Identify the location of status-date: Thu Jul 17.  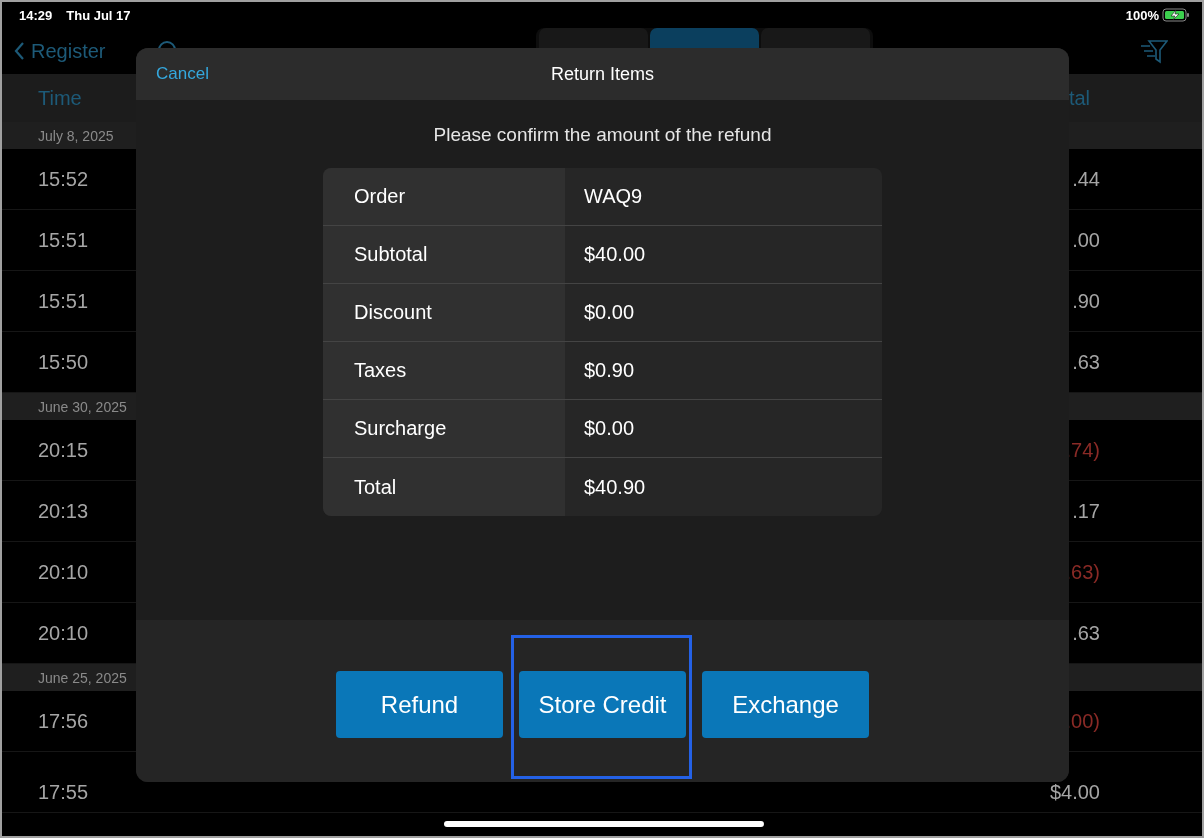
(98, 15).